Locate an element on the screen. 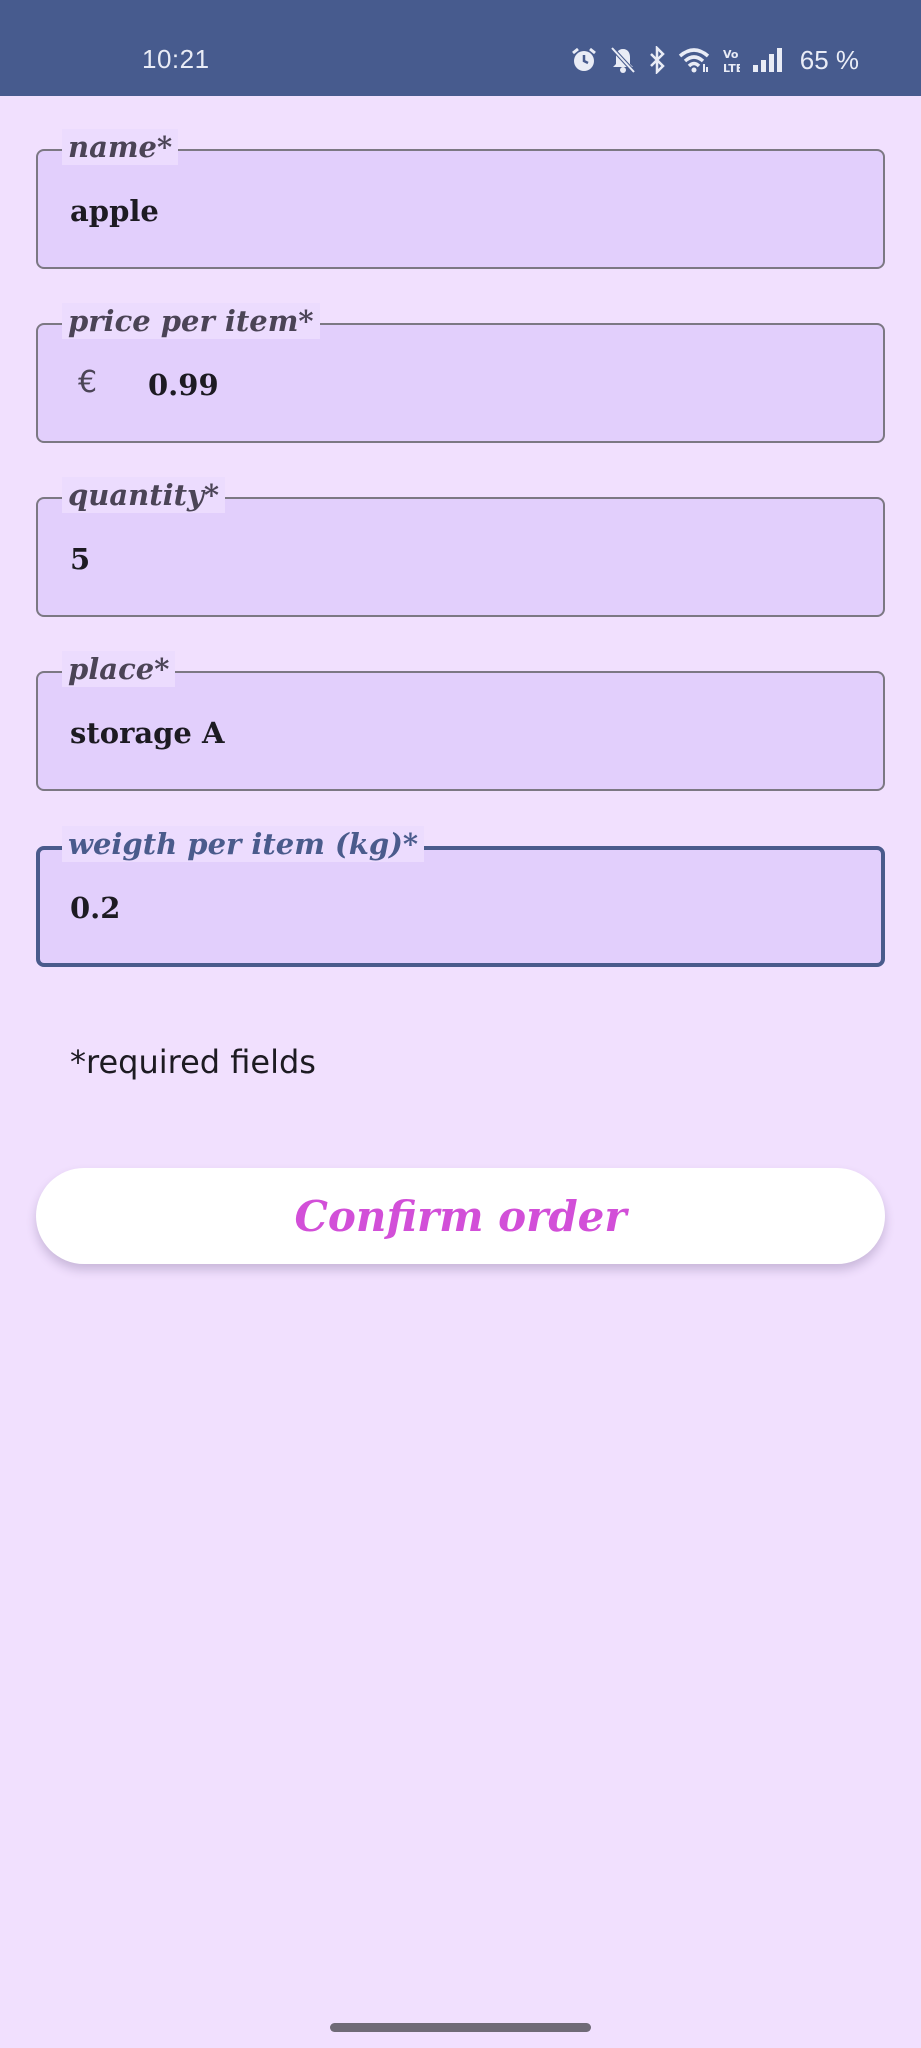 The image size is (921, 2048). name-field: name* apple is located at coordinates (460, 199).